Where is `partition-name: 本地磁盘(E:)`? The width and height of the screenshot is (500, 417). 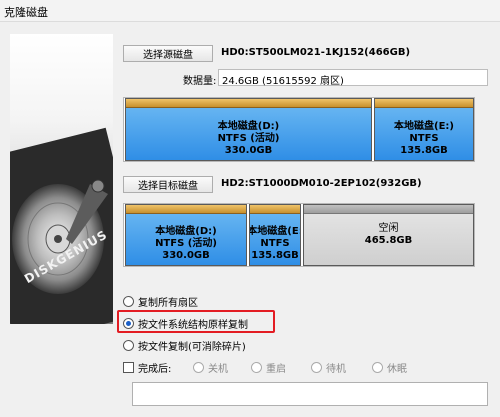 partition-name: 本地磁盘(E:) is located at coordinates (424, 126).